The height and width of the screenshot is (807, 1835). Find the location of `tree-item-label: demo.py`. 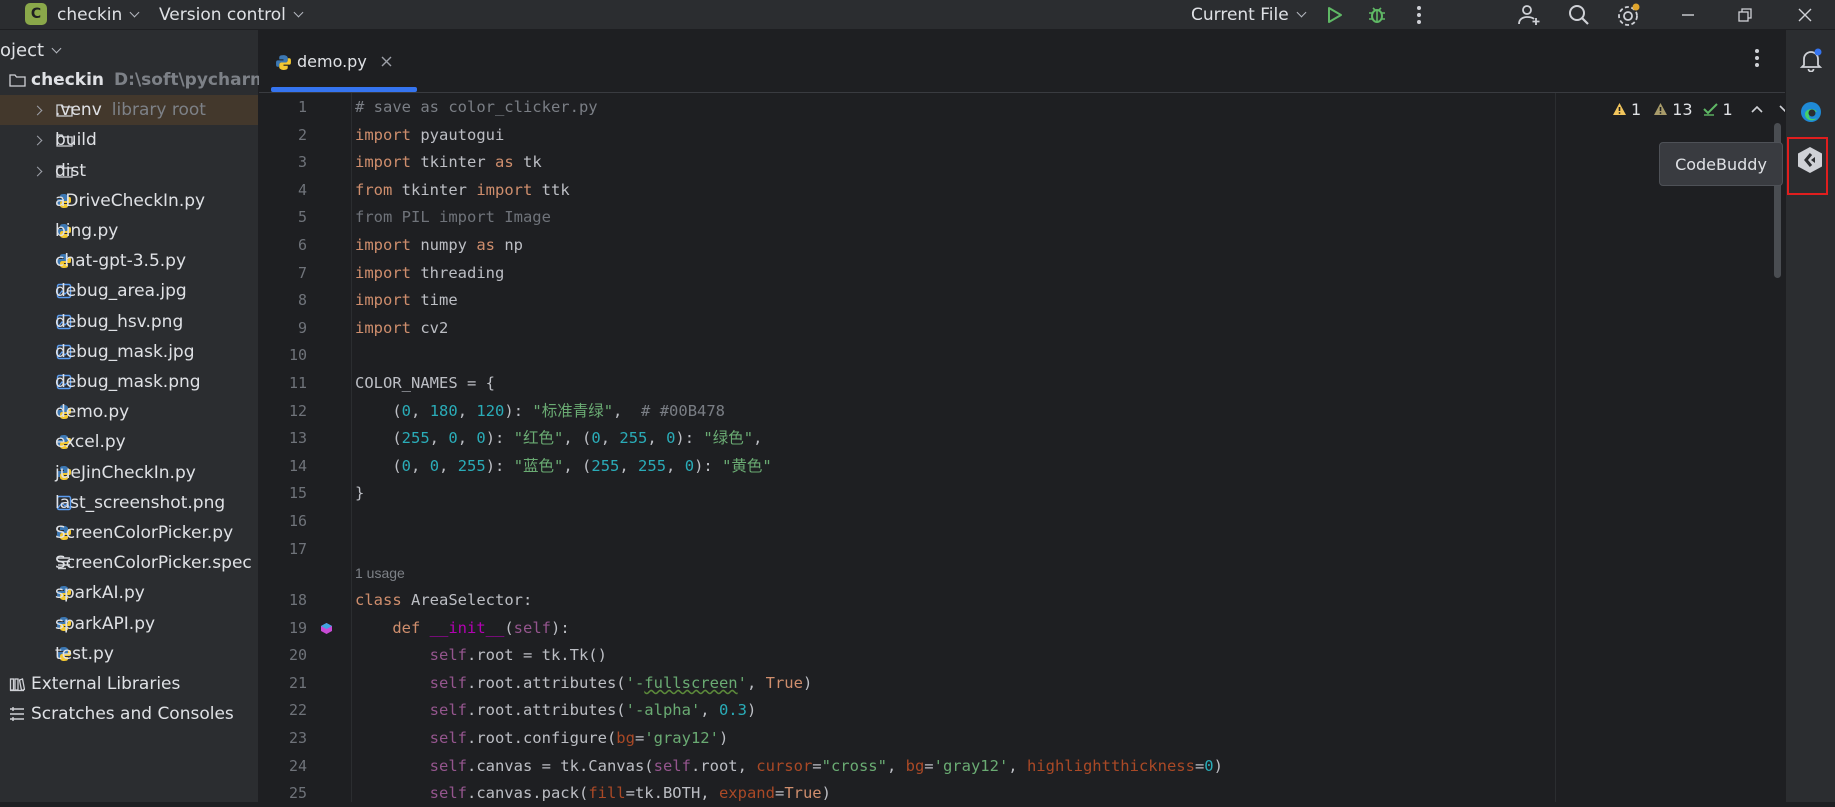

tree-item-label: demo.py is located at coordinates (92, 412).